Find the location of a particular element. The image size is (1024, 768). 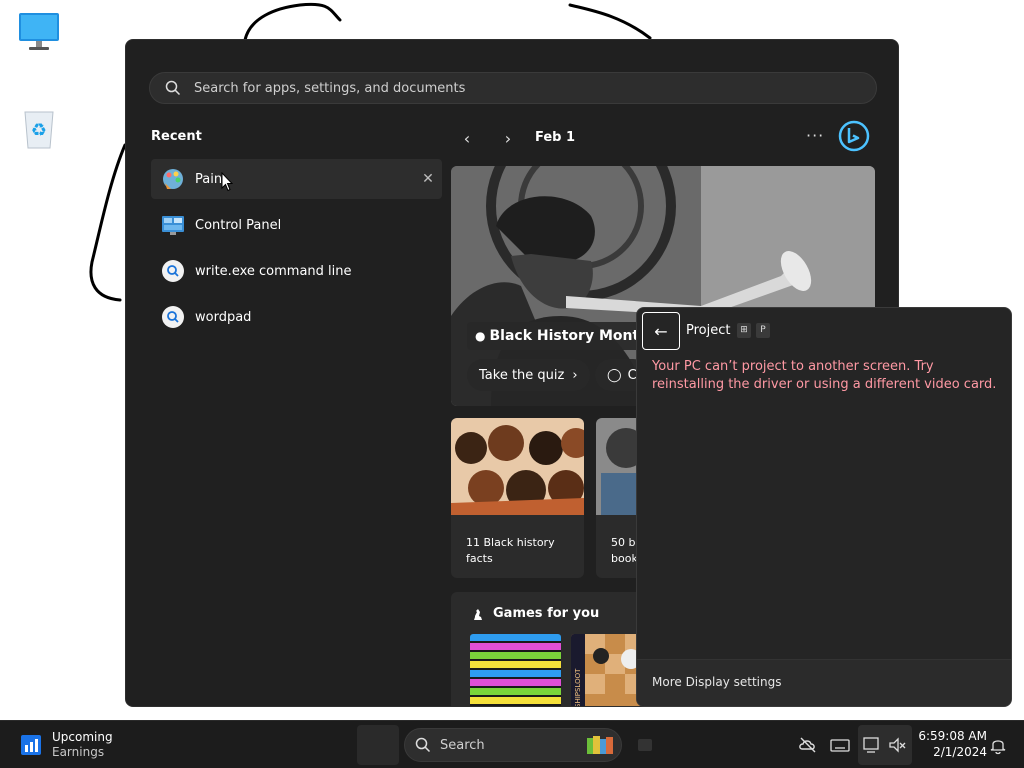

recent-item-wordpad-search: wordpad is located at coordinates (296, 317).